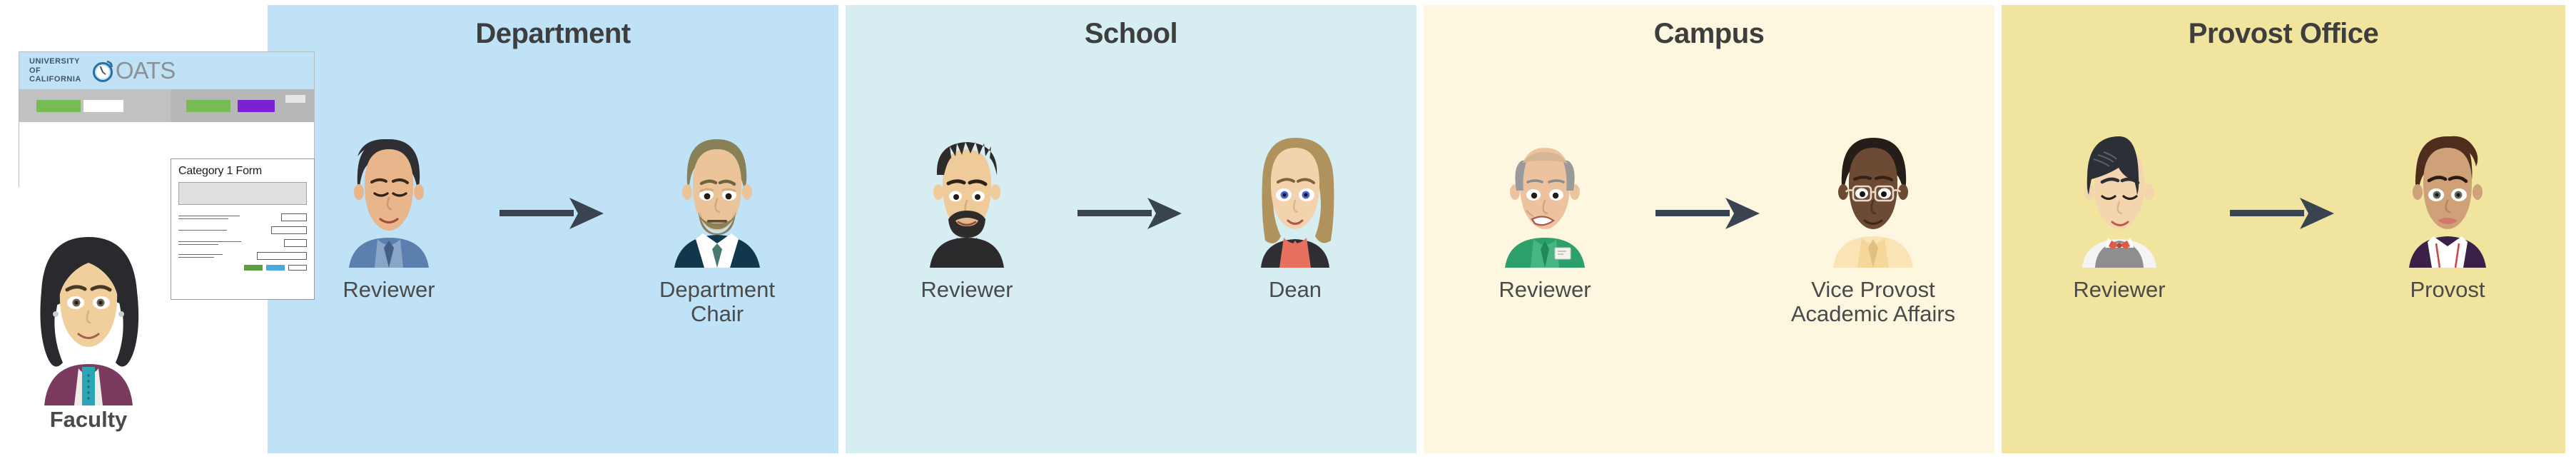  I want to click on oats-app-name: OATS, so click(145, 70).